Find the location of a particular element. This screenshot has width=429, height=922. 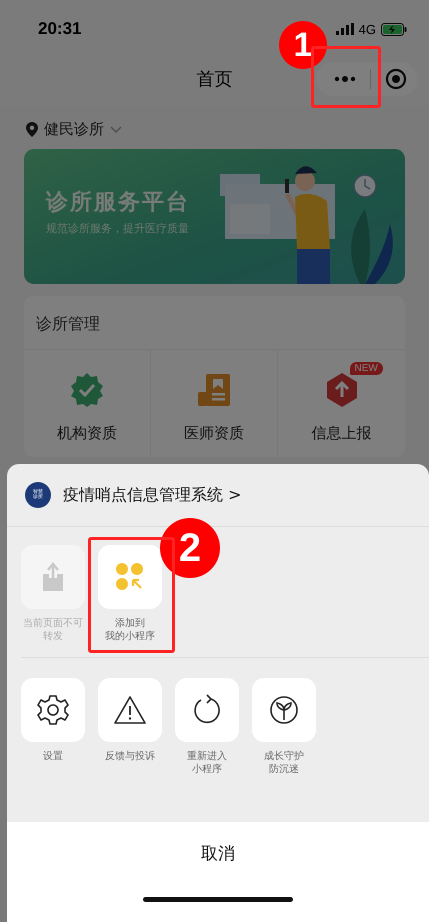

settings-icon is located at coordinates (53, 710).